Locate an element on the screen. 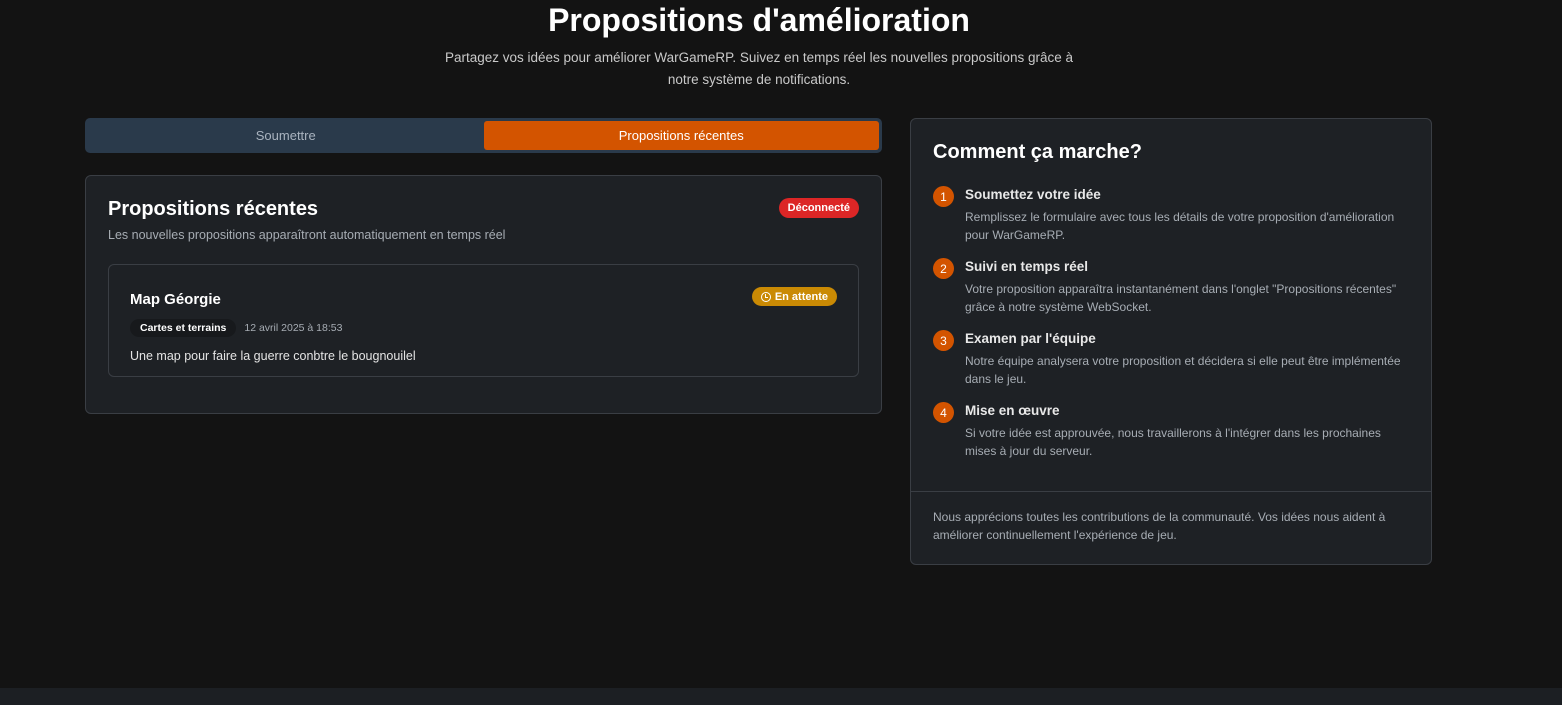 The width and height of the screenshot is (1562, 705). tab-bar: Soumettre Propositions récentes is located at coordinates (483, 135).